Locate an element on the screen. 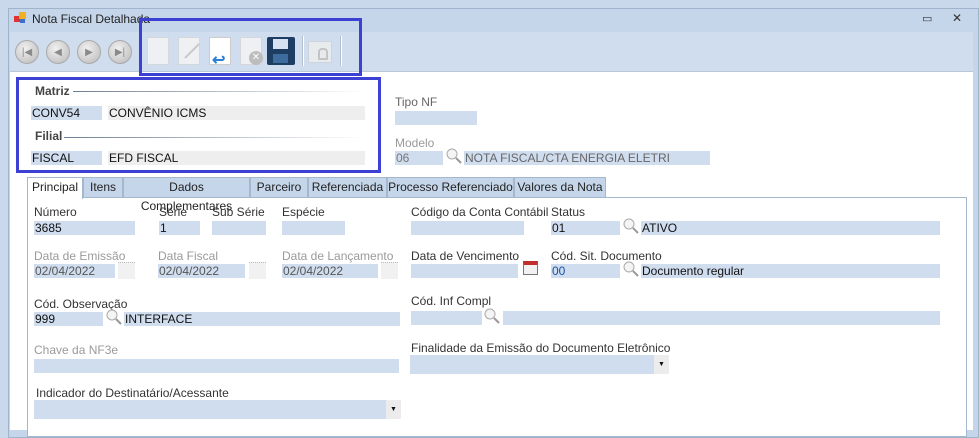 This screenshot has width=979, height=438. inf-compl-label: Cód. Inf Compl is located at coordinates (451, 301).